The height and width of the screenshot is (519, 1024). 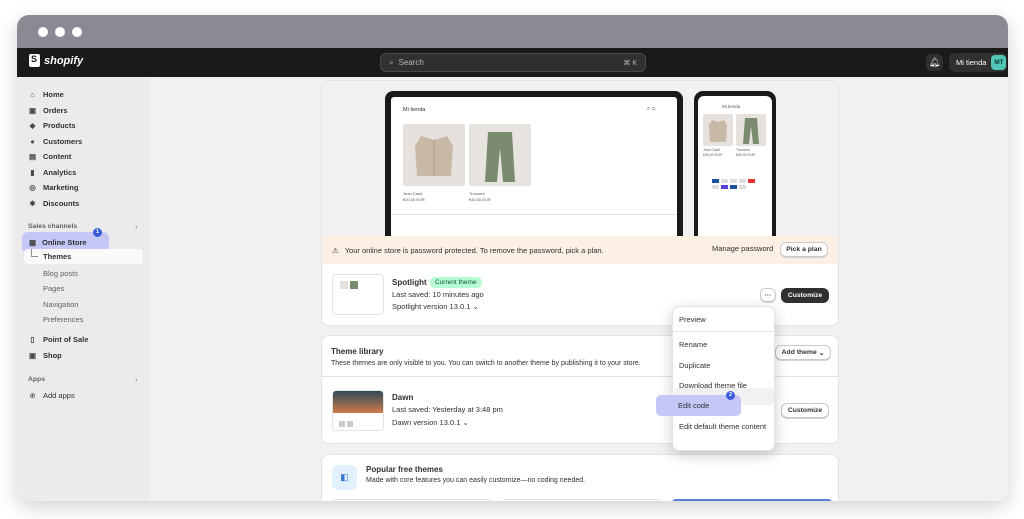 I want to click on product-name-2: Trousers, so click(x=477, y=193).